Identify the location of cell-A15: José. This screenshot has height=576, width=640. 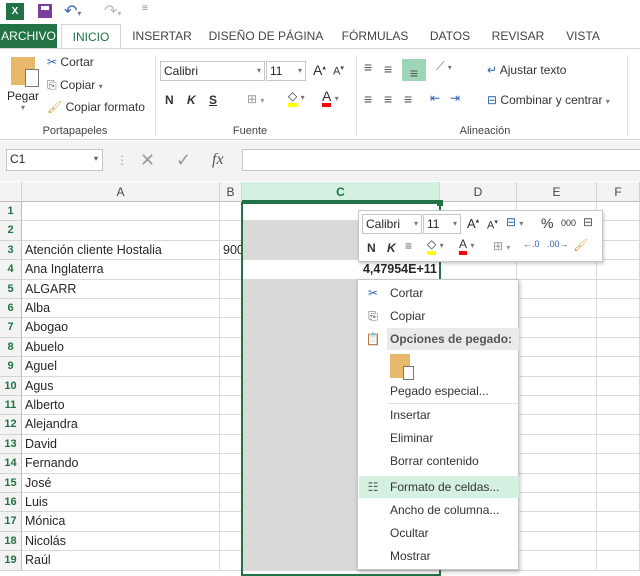
(121, 483).